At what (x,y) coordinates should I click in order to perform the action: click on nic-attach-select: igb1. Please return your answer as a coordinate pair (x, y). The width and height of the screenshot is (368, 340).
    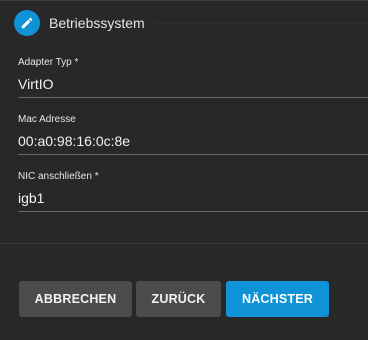
    Looking at the image, I should click on (193, 198).